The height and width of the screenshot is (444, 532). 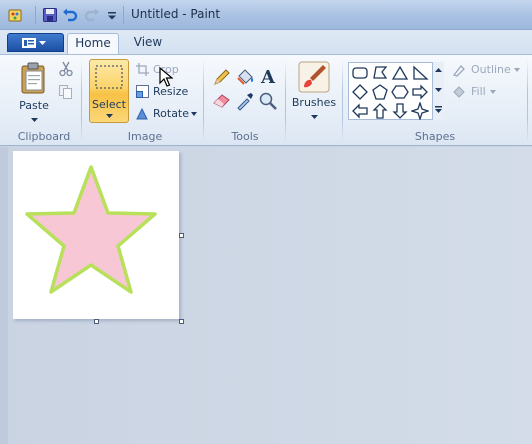 I want to click on select-button: Select, so click(x=109, y=91).